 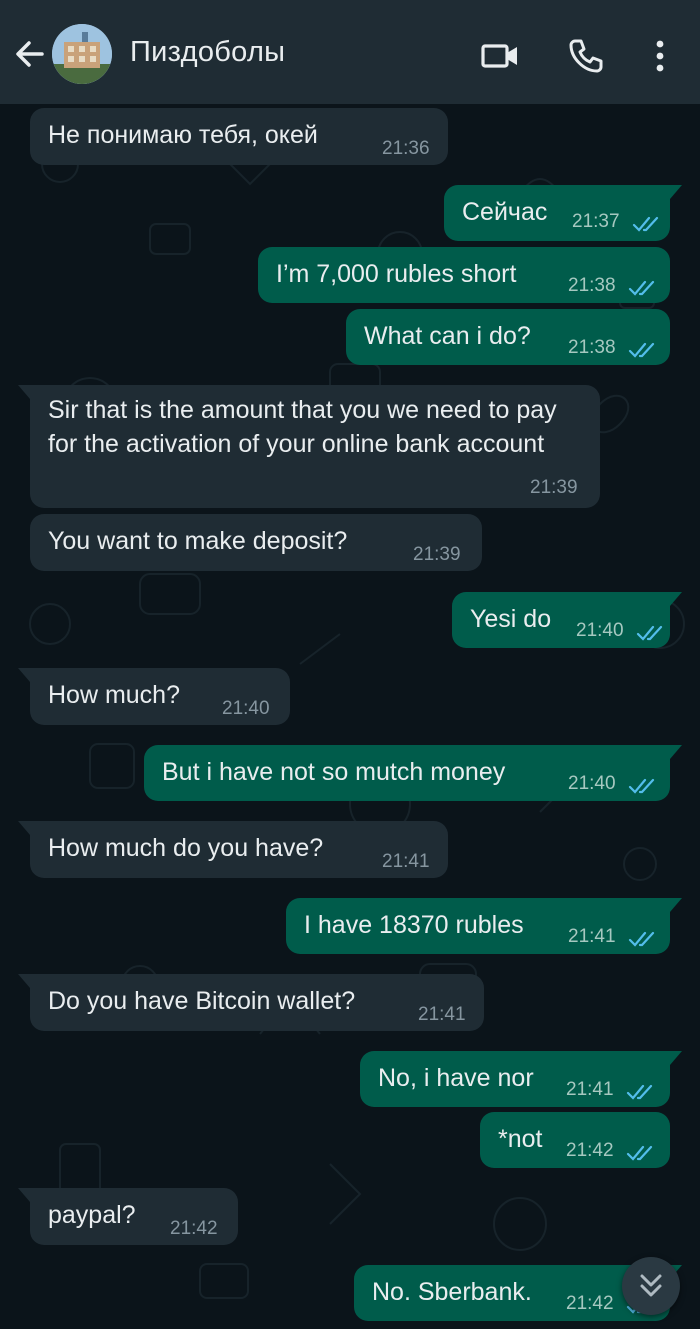 I want to click on message-time: 21:36, so click(x=406, y=148).